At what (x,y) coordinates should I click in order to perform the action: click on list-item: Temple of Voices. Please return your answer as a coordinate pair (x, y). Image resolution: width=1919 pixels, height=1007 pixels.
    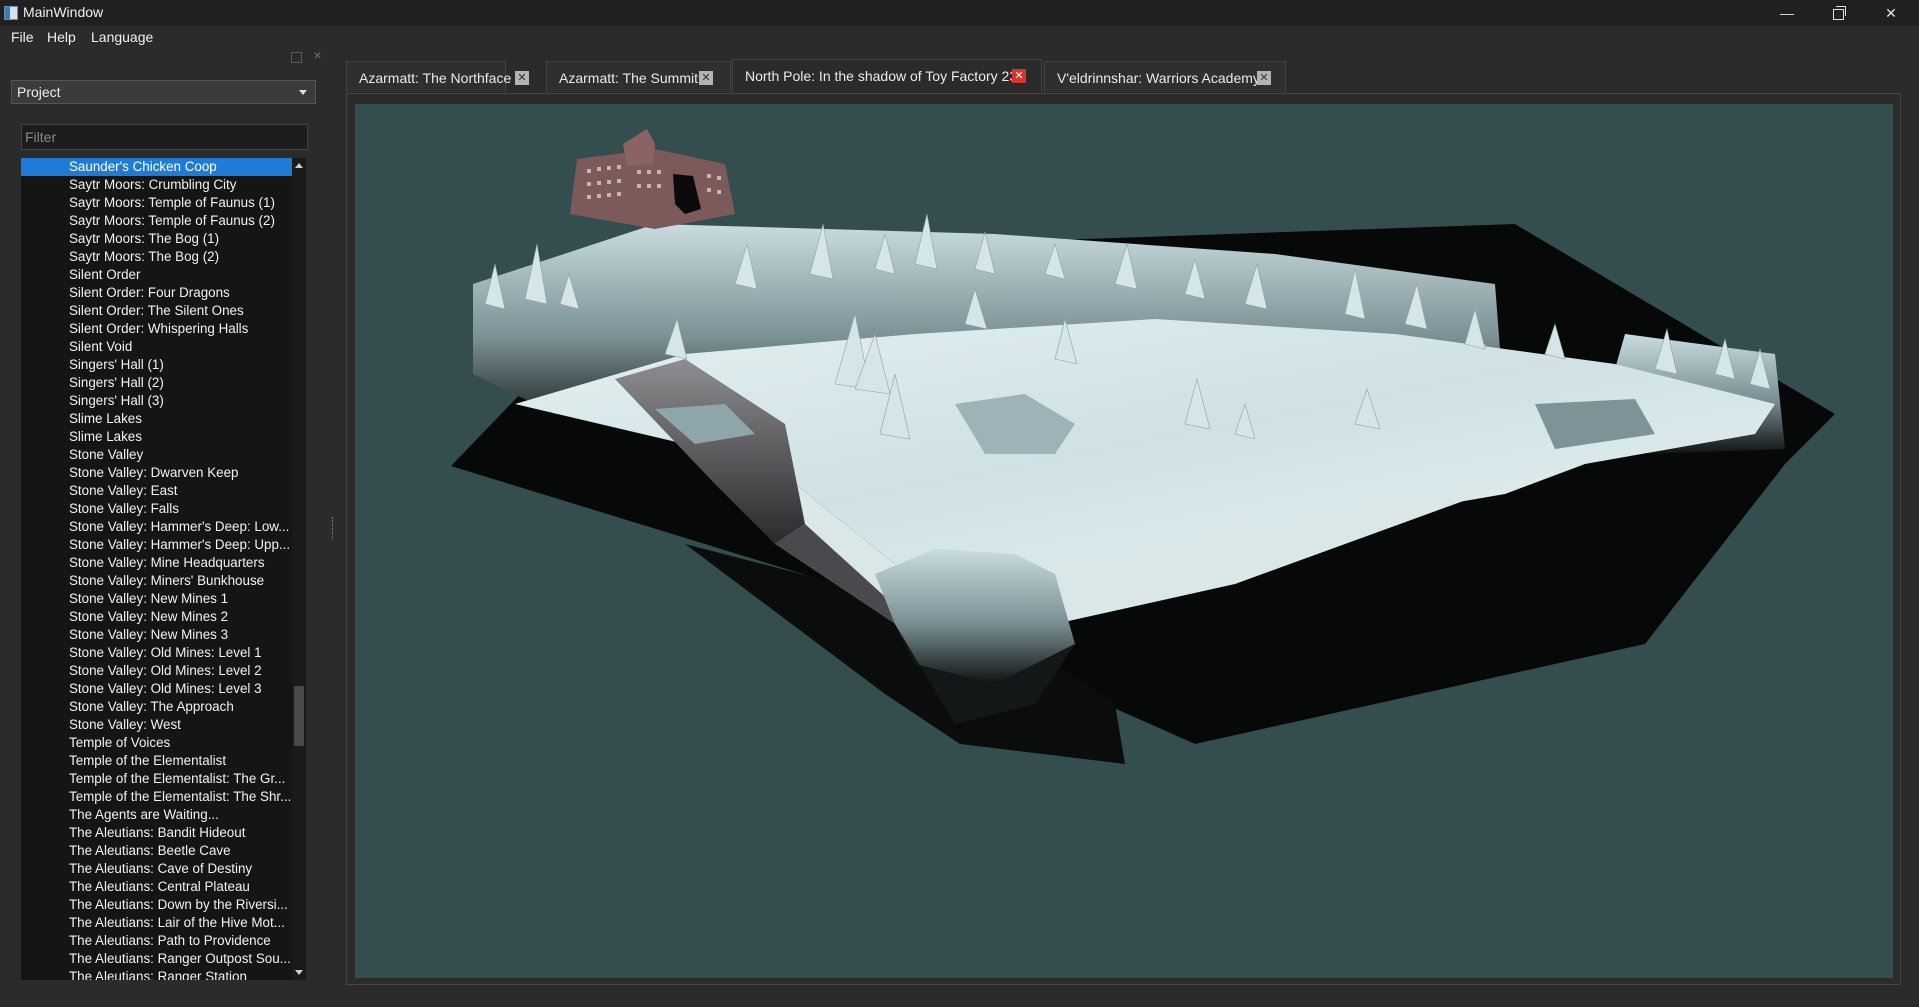
    Looking at the image, I should click on (156, 743).